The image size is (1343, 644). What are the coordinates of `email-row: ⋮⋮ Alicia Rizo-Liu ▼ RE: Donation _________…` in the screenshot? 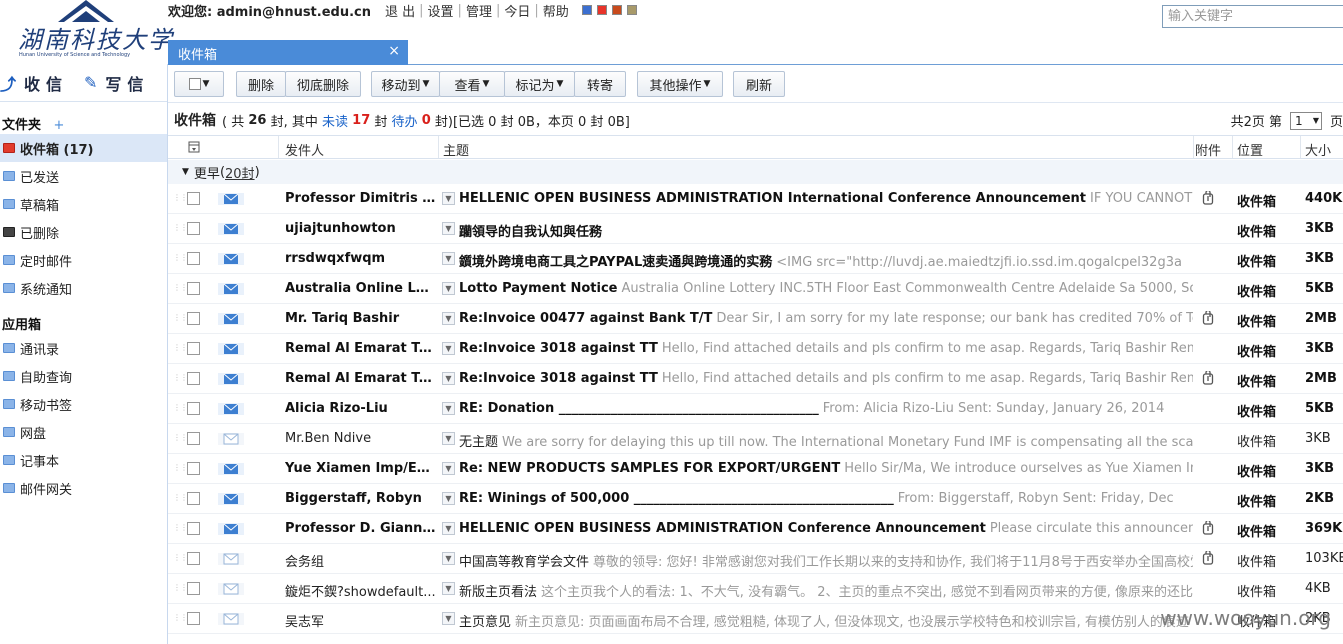 It's located at (755, 409).